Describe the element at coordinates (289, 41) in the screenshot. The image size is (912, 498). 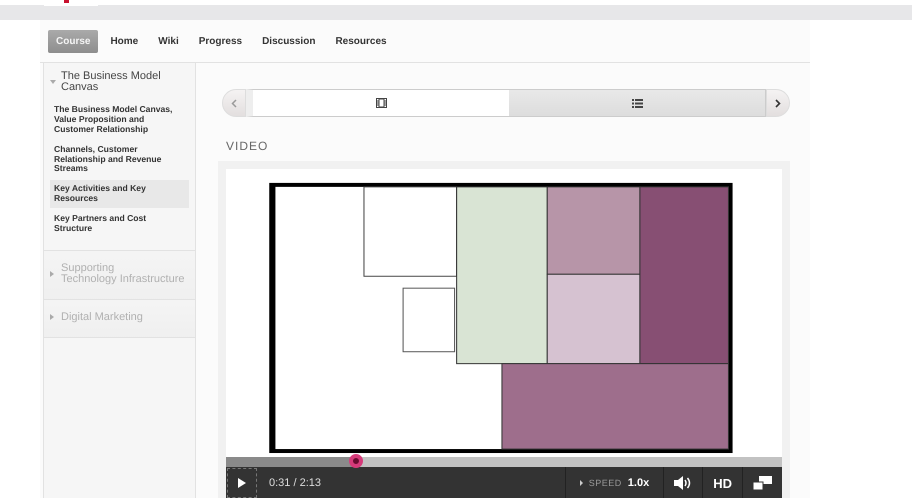
I see `nav-tab: Discussion` at that location.